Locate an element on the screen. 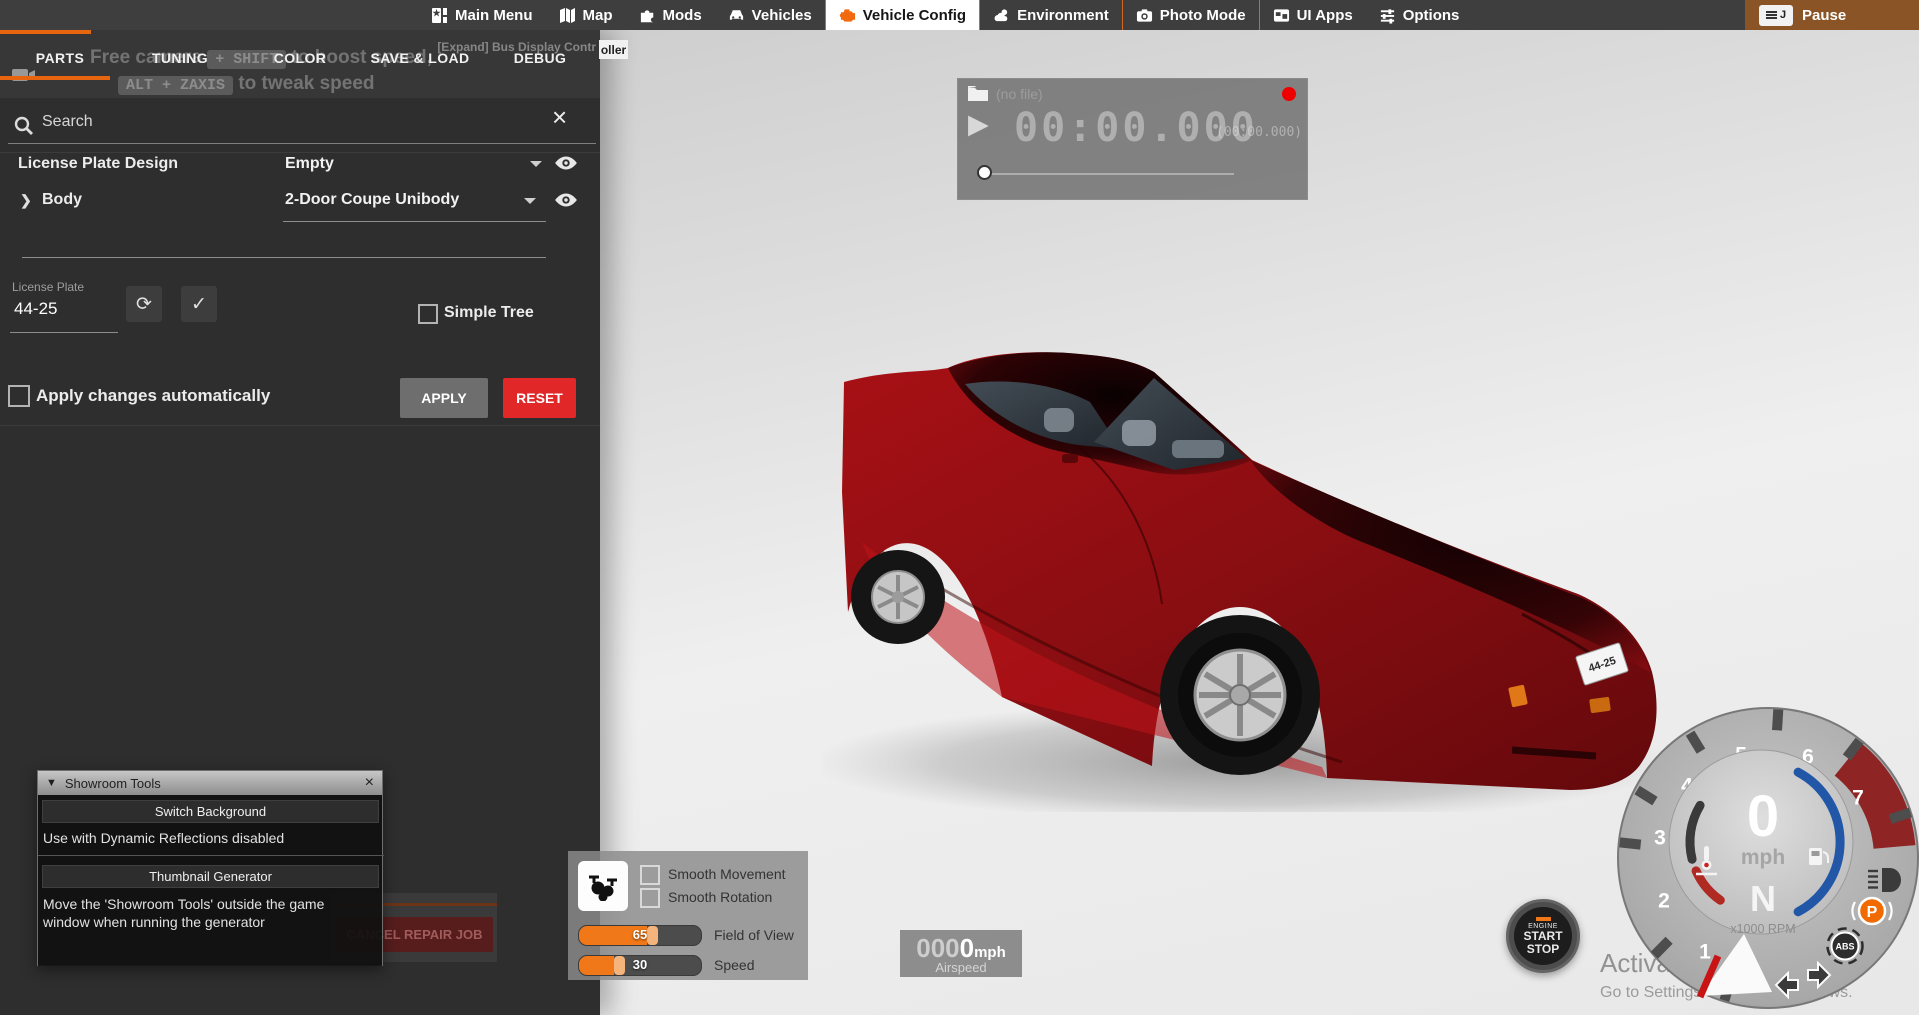 The image size is (1919, 1015). search-icon is located at coordinates (23, 125).